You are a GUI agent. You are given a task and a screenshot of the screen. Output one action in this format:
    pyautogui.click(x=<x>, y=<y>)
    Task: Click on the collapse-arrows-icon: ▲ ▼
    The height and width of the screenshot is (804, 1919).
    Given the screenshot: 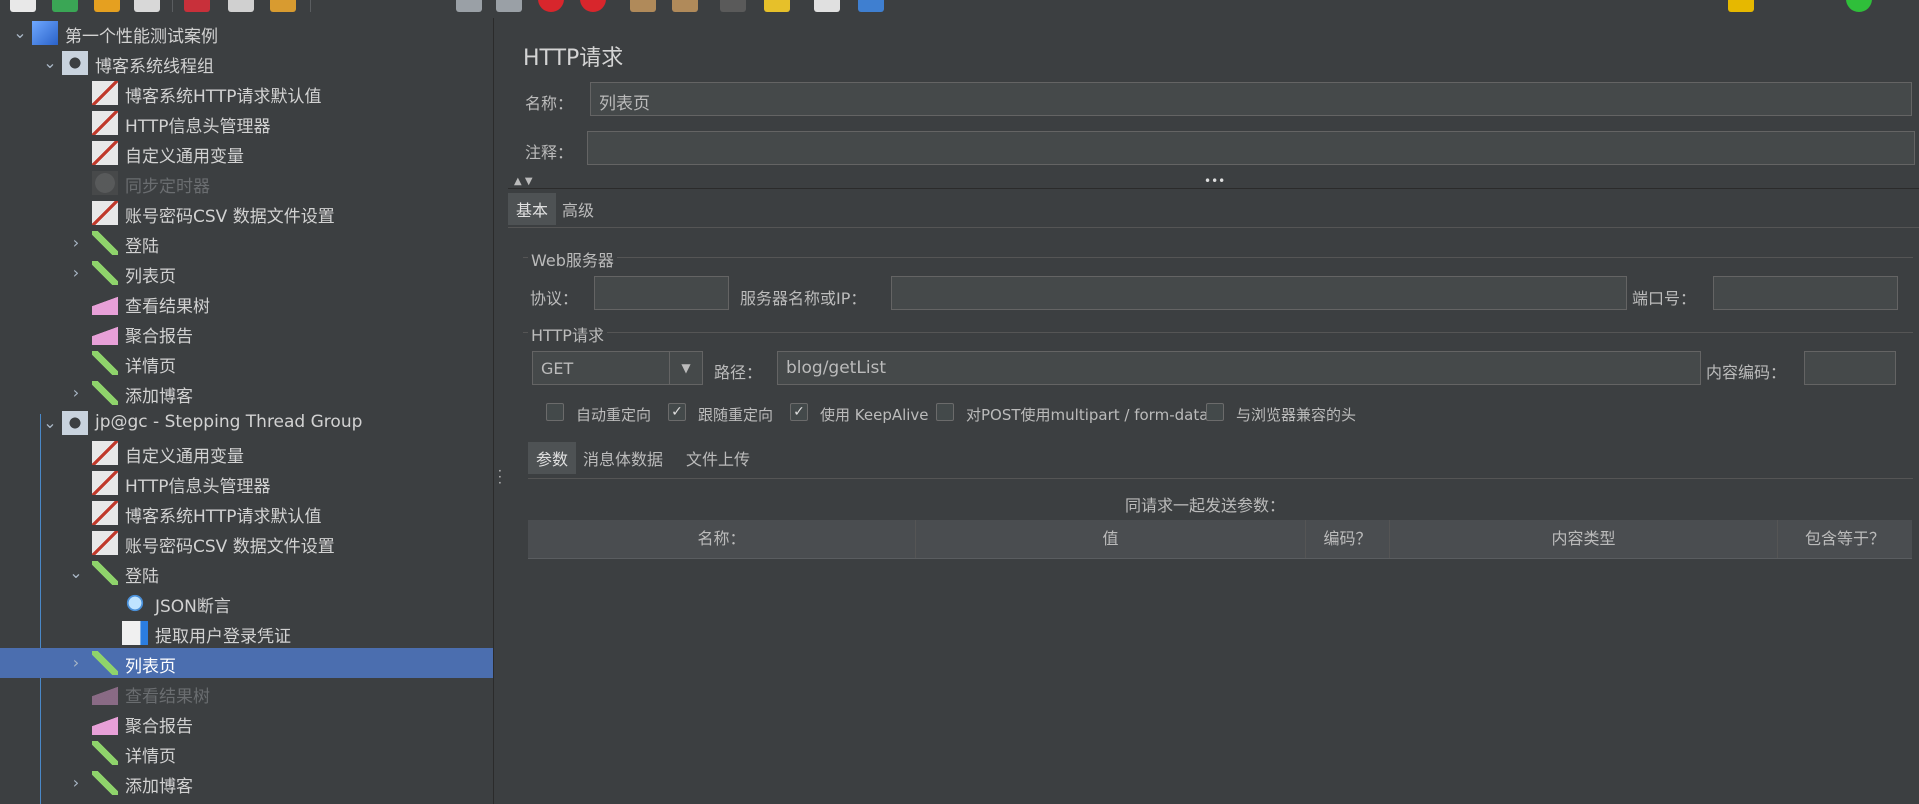 What is the action you would take?
    pyautogui.click(x=523, y=181)
    